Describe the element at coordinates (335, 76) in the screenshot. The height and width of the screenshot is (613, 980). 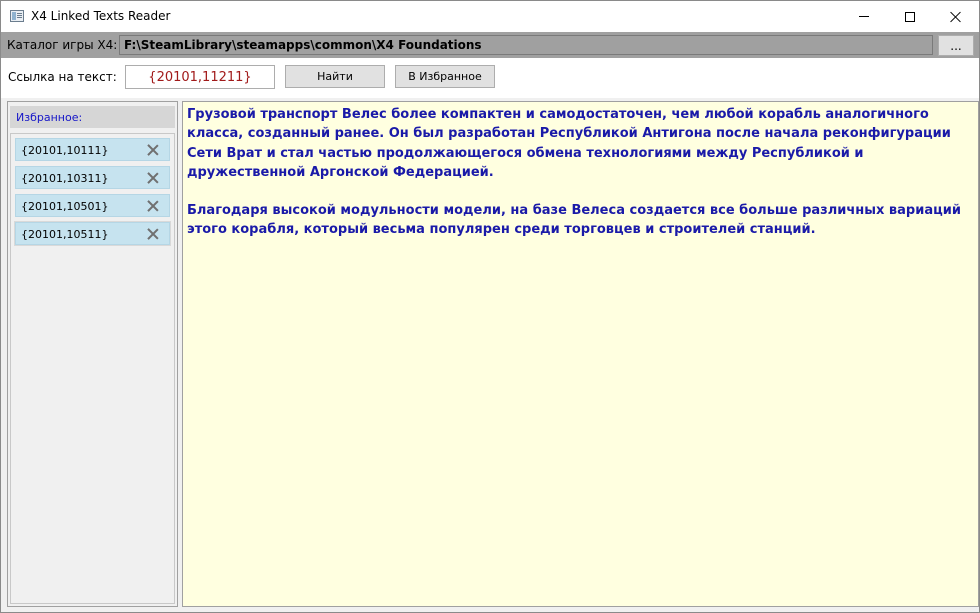
I see `find-button: Найти` at that location.